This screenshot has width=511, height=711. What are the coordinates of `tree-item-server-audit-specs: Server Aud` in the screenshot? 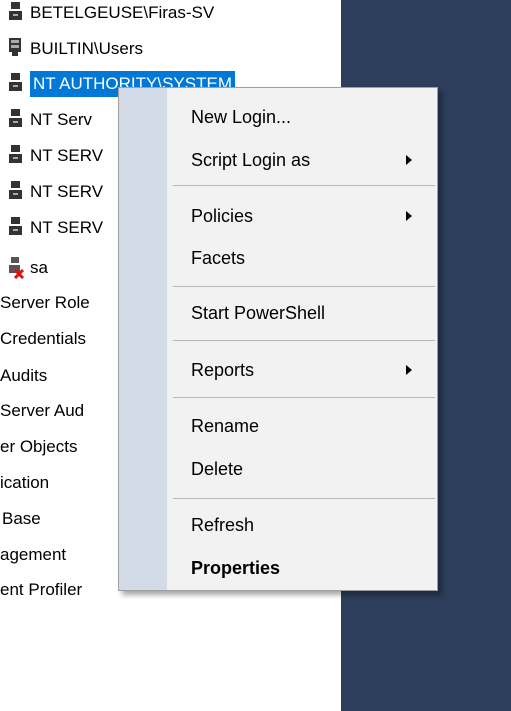 It's located at (42, 411).